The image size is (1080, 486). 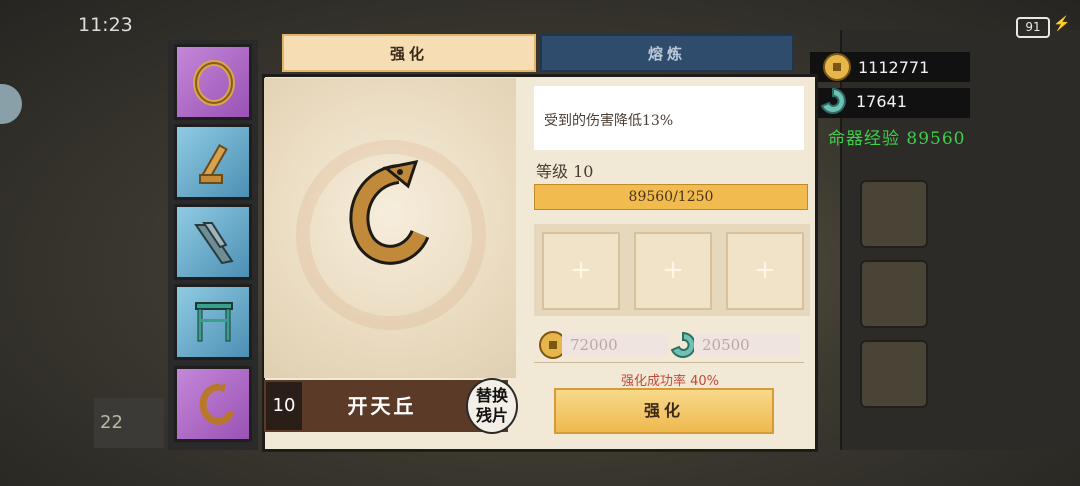 What do you see at coordinates (765, 271) in the screenshot?
I see `material-slot-3: +` at bounding box center [765, 271].